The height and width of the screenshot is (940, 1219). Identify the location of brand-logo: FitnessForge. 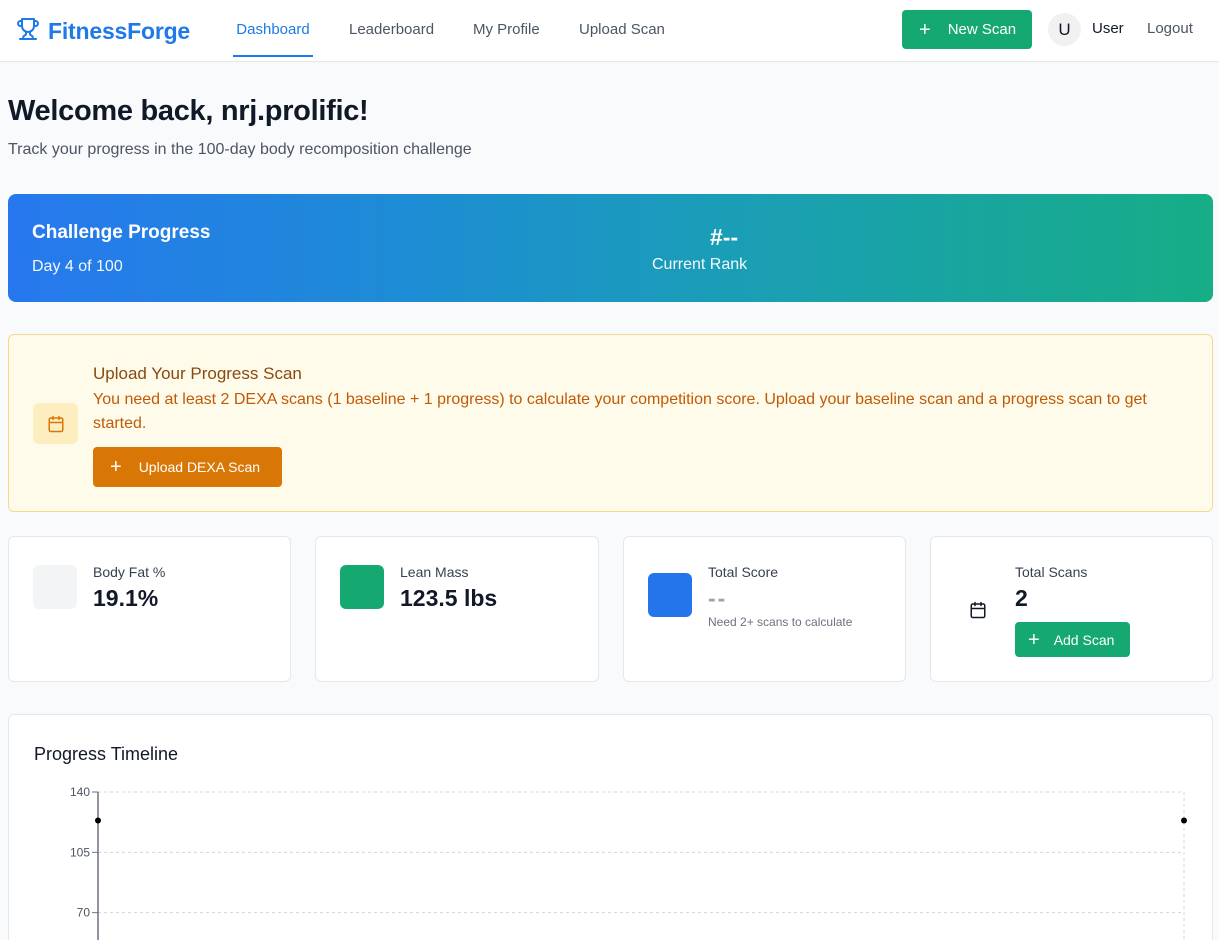
(103, 31).